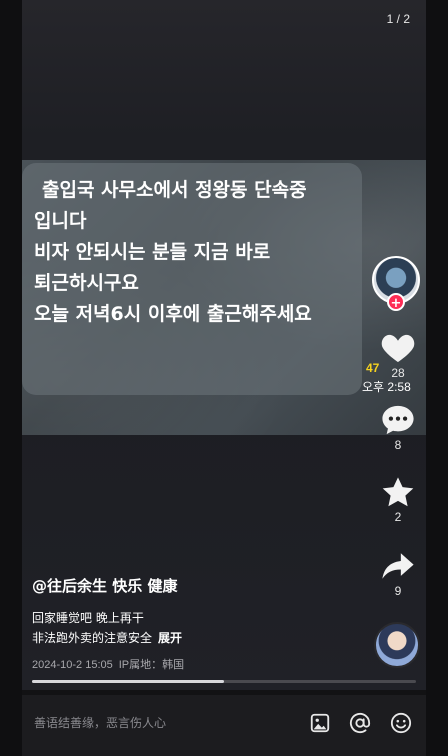 The width and height of the screenshot is (448, 756). What do you see at coordinates (60, 221) in the screenshot?
I see `message-line: 입니다` at bounding box center [60, 221].